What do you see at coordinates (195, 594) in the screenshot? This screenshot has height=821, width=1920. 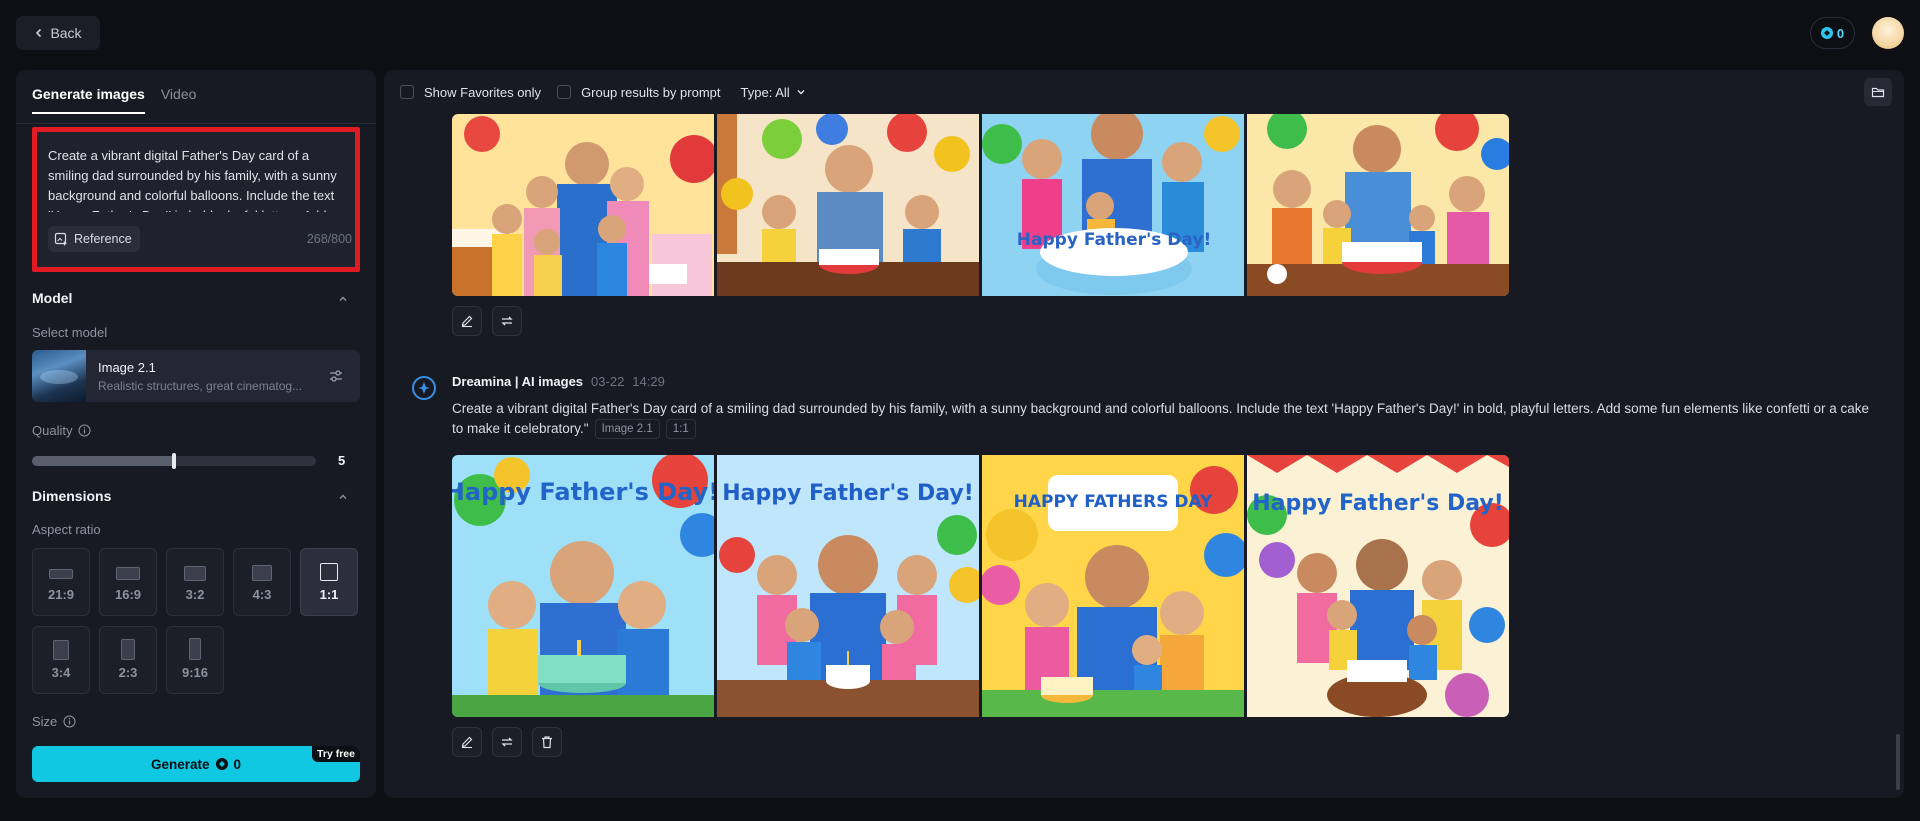 I see `ratio-label: 3:2` at bounding box center [195, 594].